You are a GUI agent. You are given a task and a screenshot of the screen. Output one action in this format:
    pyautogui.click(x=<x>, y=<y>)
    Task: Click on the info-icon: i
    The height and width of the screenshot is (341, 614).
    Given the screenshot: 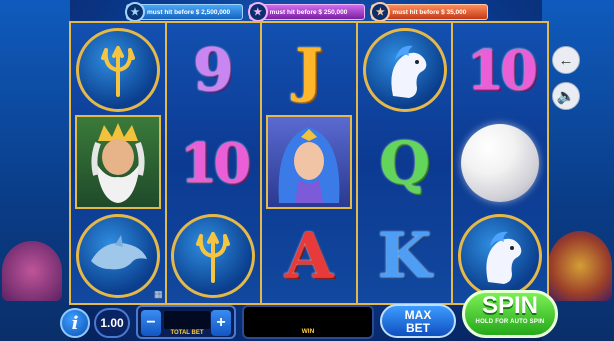 What is the action you would take?
    pyautogui.click(x=75, y=323)
    